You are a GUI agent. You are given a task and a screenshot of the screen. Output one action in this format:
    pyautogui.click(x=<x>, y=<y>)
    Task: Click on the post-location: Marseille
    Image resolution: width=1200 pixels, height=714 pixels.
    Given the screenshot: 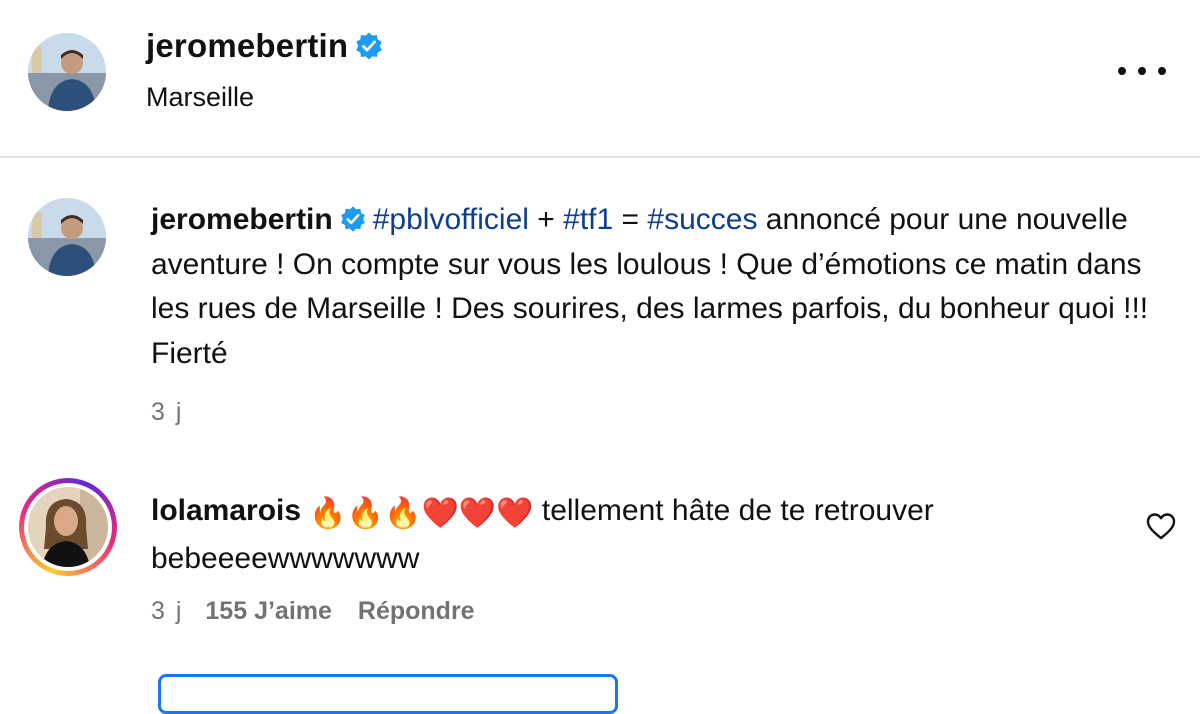 What is the action you would take?
    pyautogui.click(x=200, y=97)
    